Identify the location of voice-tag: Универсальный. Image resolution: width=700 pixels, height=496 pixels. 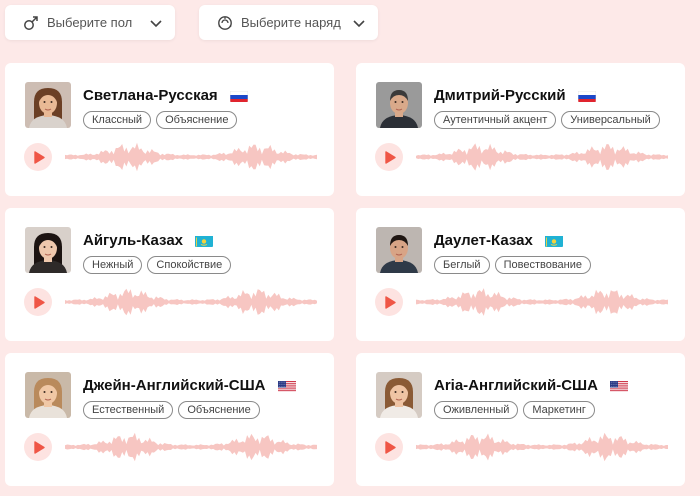
(610, 120).